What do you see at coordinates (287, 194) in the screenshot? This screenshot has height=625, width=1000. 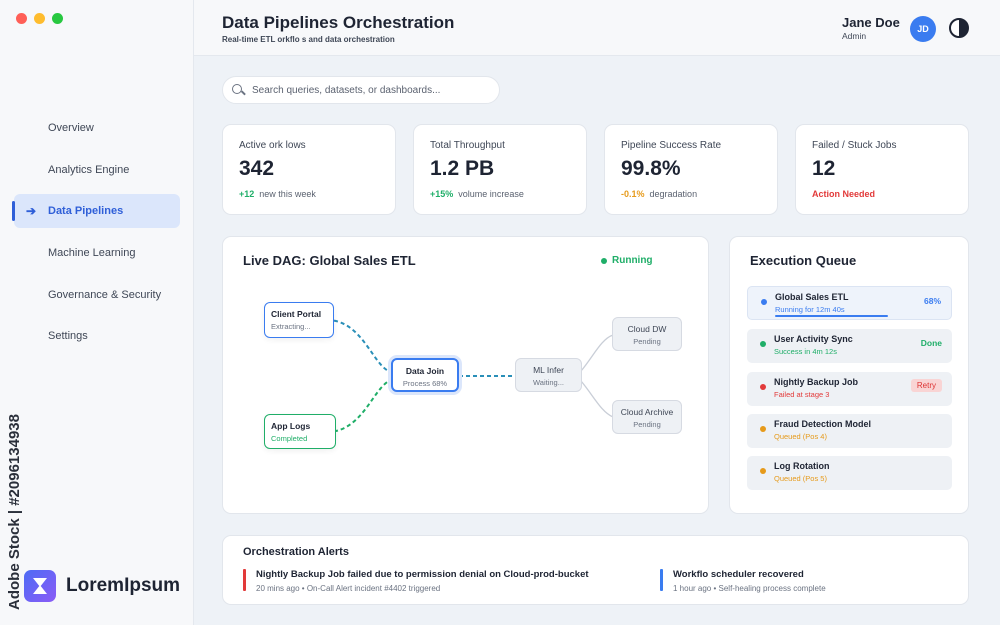 I see `stat-delta-text: new this week` at bounding box center [287, 194].